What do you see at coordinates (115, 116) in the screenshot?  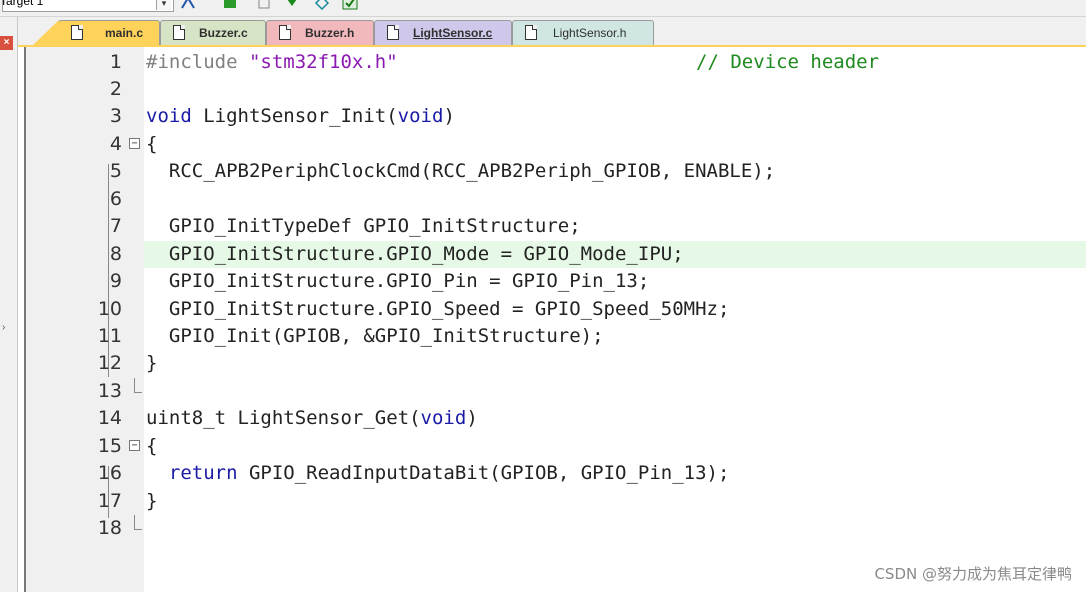 I see `line-number: 3` at bounding box center [115, 116].